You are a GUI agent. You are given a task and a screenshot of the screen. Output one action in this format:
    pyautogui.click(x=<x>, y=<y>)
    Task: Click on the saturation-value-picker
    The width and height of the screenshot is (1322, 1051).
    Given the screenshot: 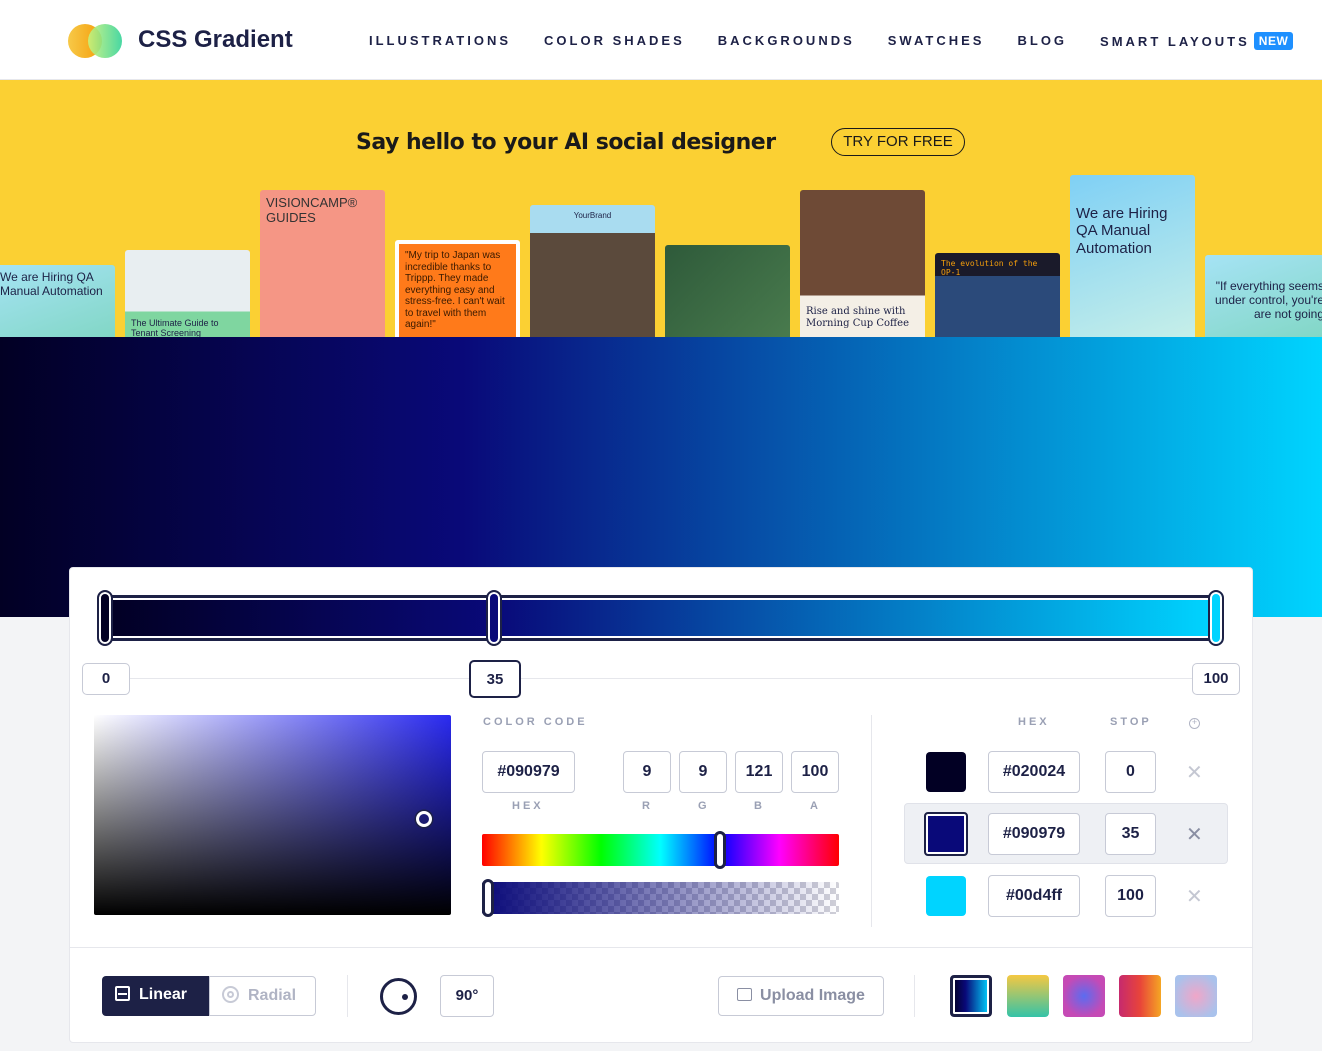 What is the action you would take?
    pyautogui.click(x=272, y=815)
    